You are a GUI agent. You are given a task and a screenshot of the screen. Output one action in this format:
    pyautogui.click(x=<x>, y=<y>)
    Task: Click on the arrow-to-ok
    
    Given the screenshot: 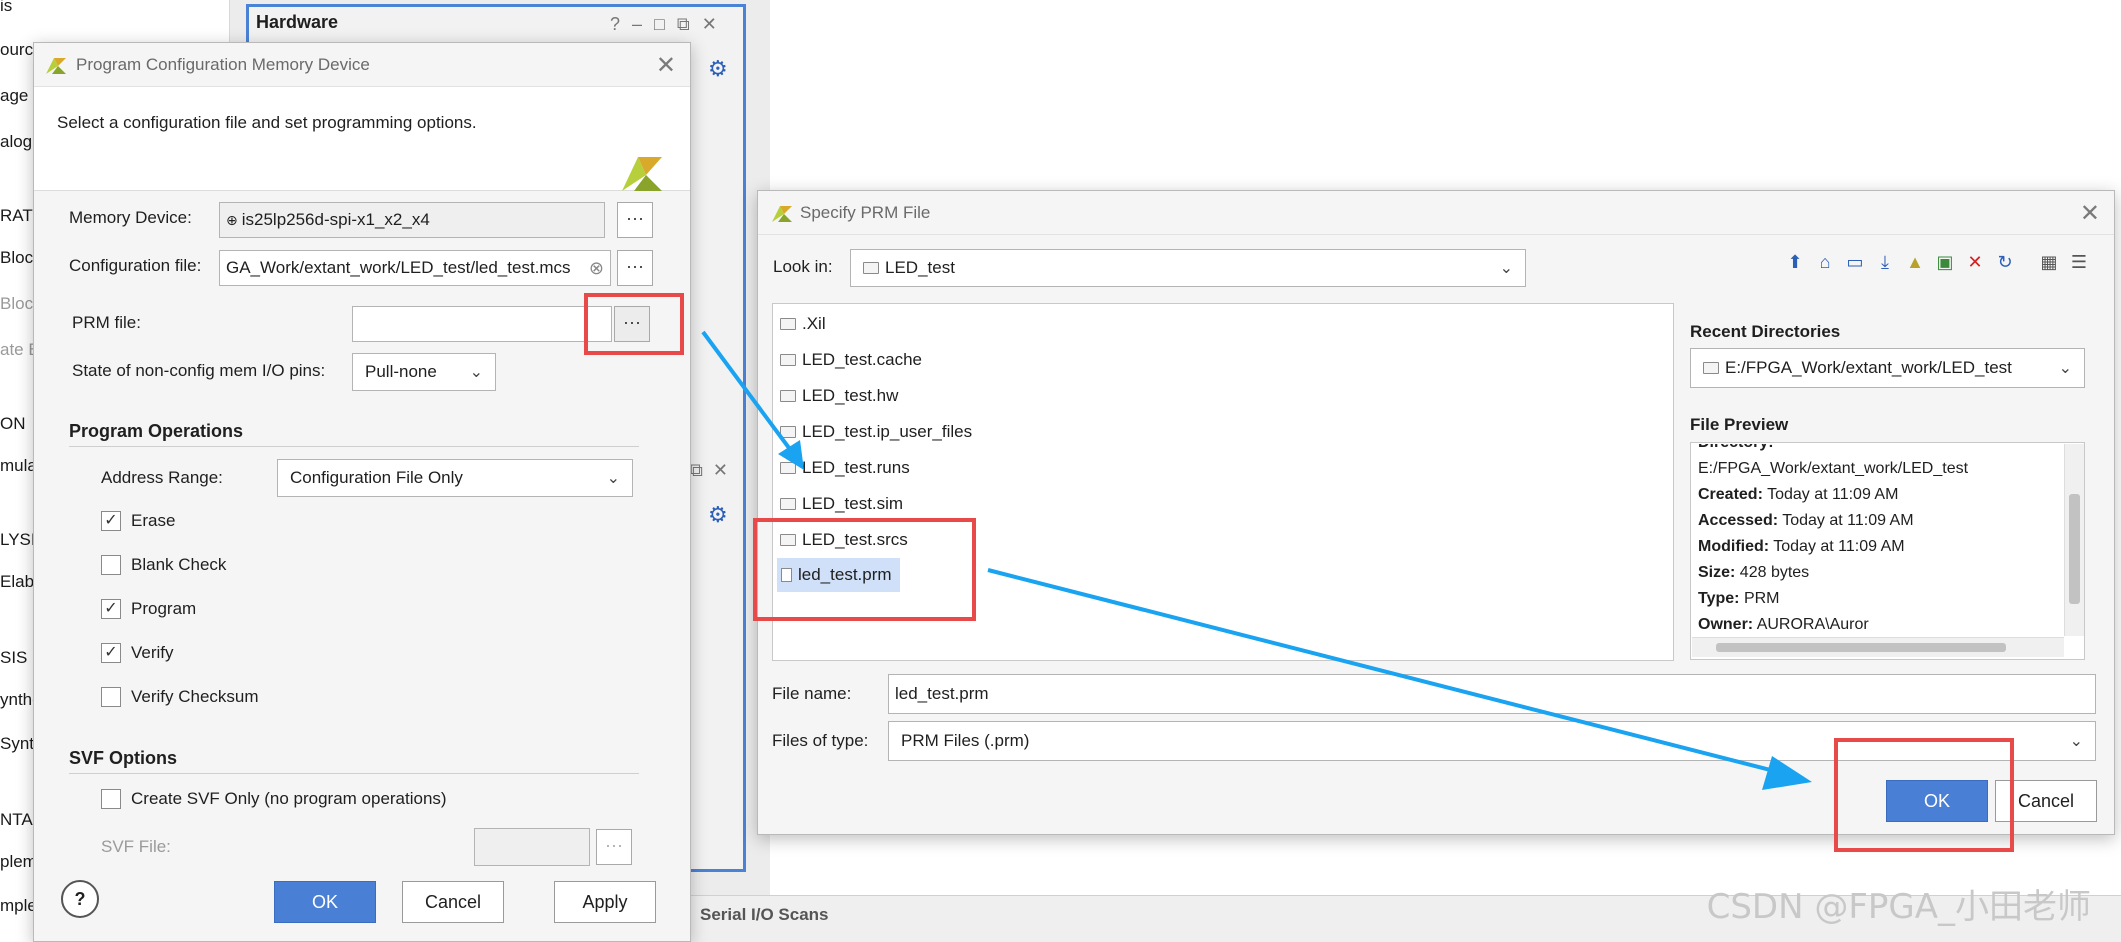 What is the action you would take?
    pyautogui.click(x=1389, y=672)
    